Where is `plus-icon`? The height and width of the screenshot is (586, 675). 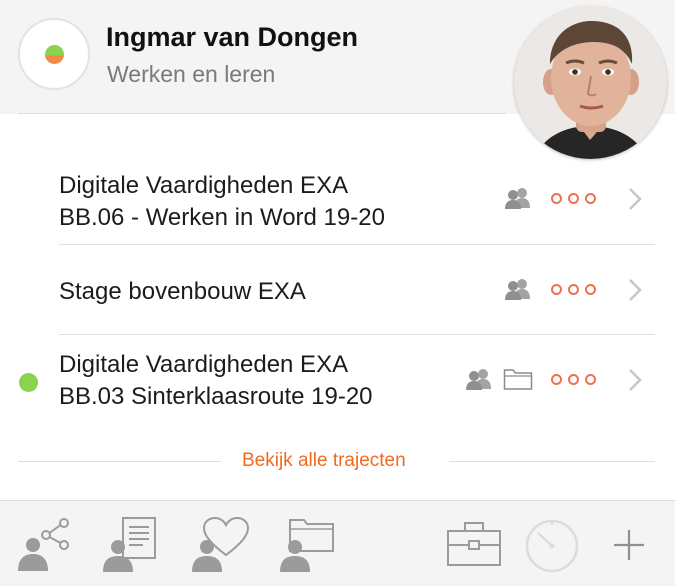
plus-icon is located at coordinates (629, 545).